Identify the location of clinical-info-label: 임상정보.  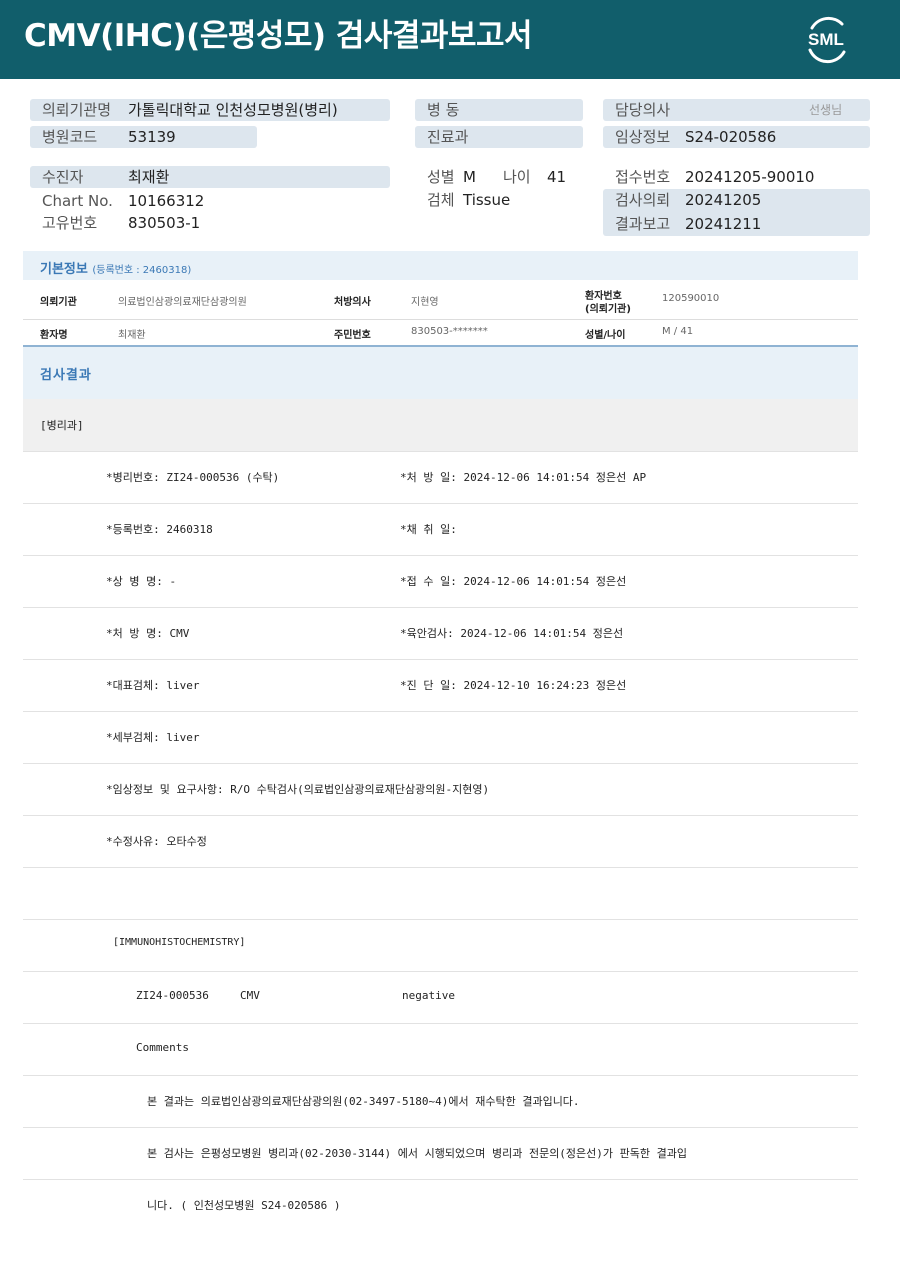
(643, 137).